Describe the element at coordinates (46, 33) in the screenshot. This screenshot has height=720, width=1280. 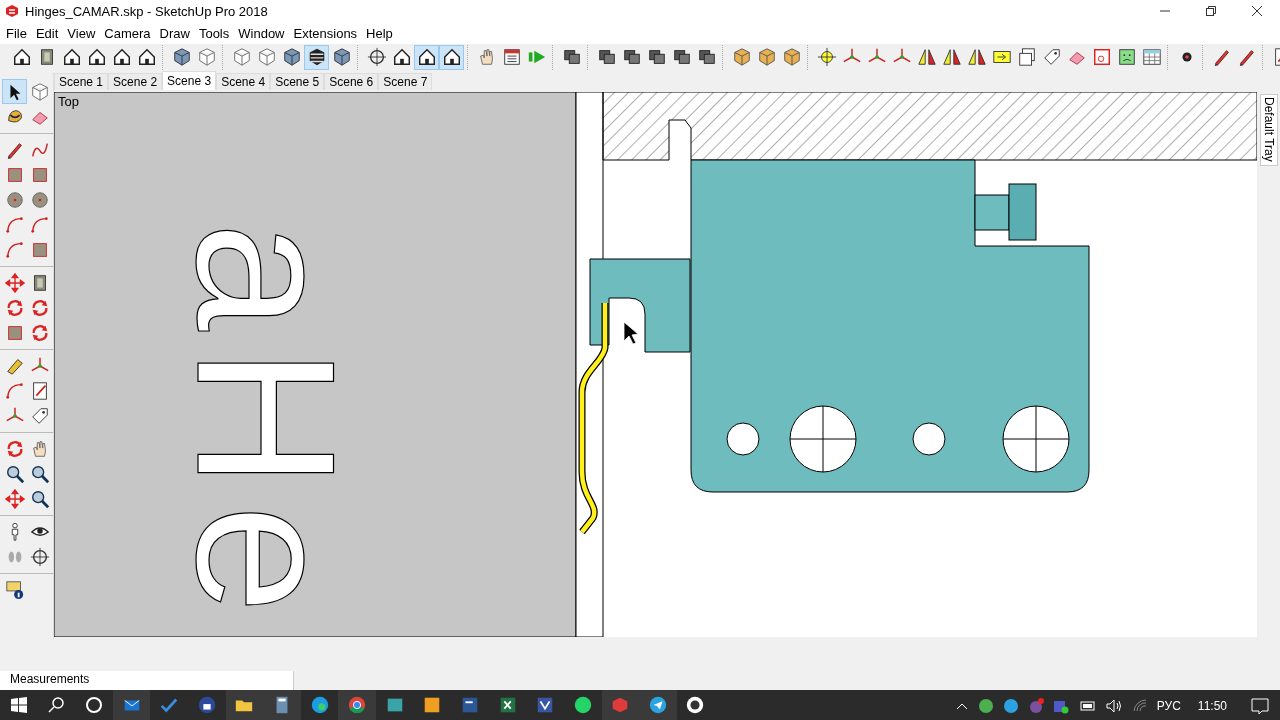
I see `menu-item: Edit` at that location.